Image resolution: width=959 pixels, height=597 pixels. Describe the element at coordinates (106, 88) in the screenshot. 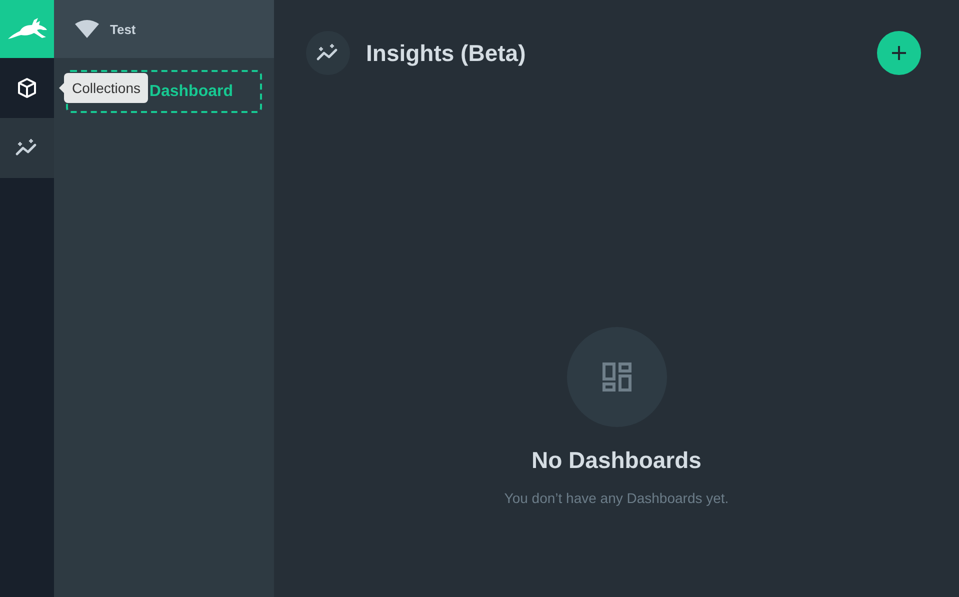

I see `tooltip: Collections` at that location.